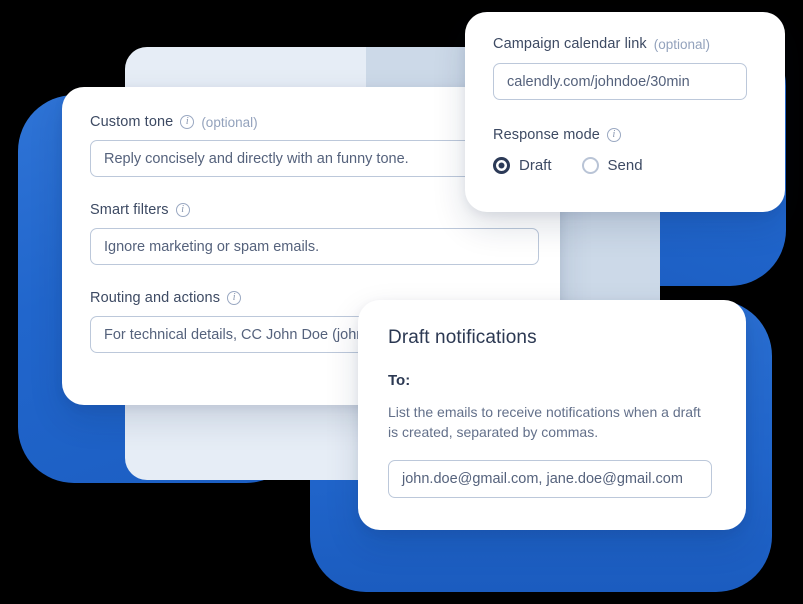  Describe the element at coordinates (501, 165) in the screenshot. I see `radio-dot-draft` at that location.